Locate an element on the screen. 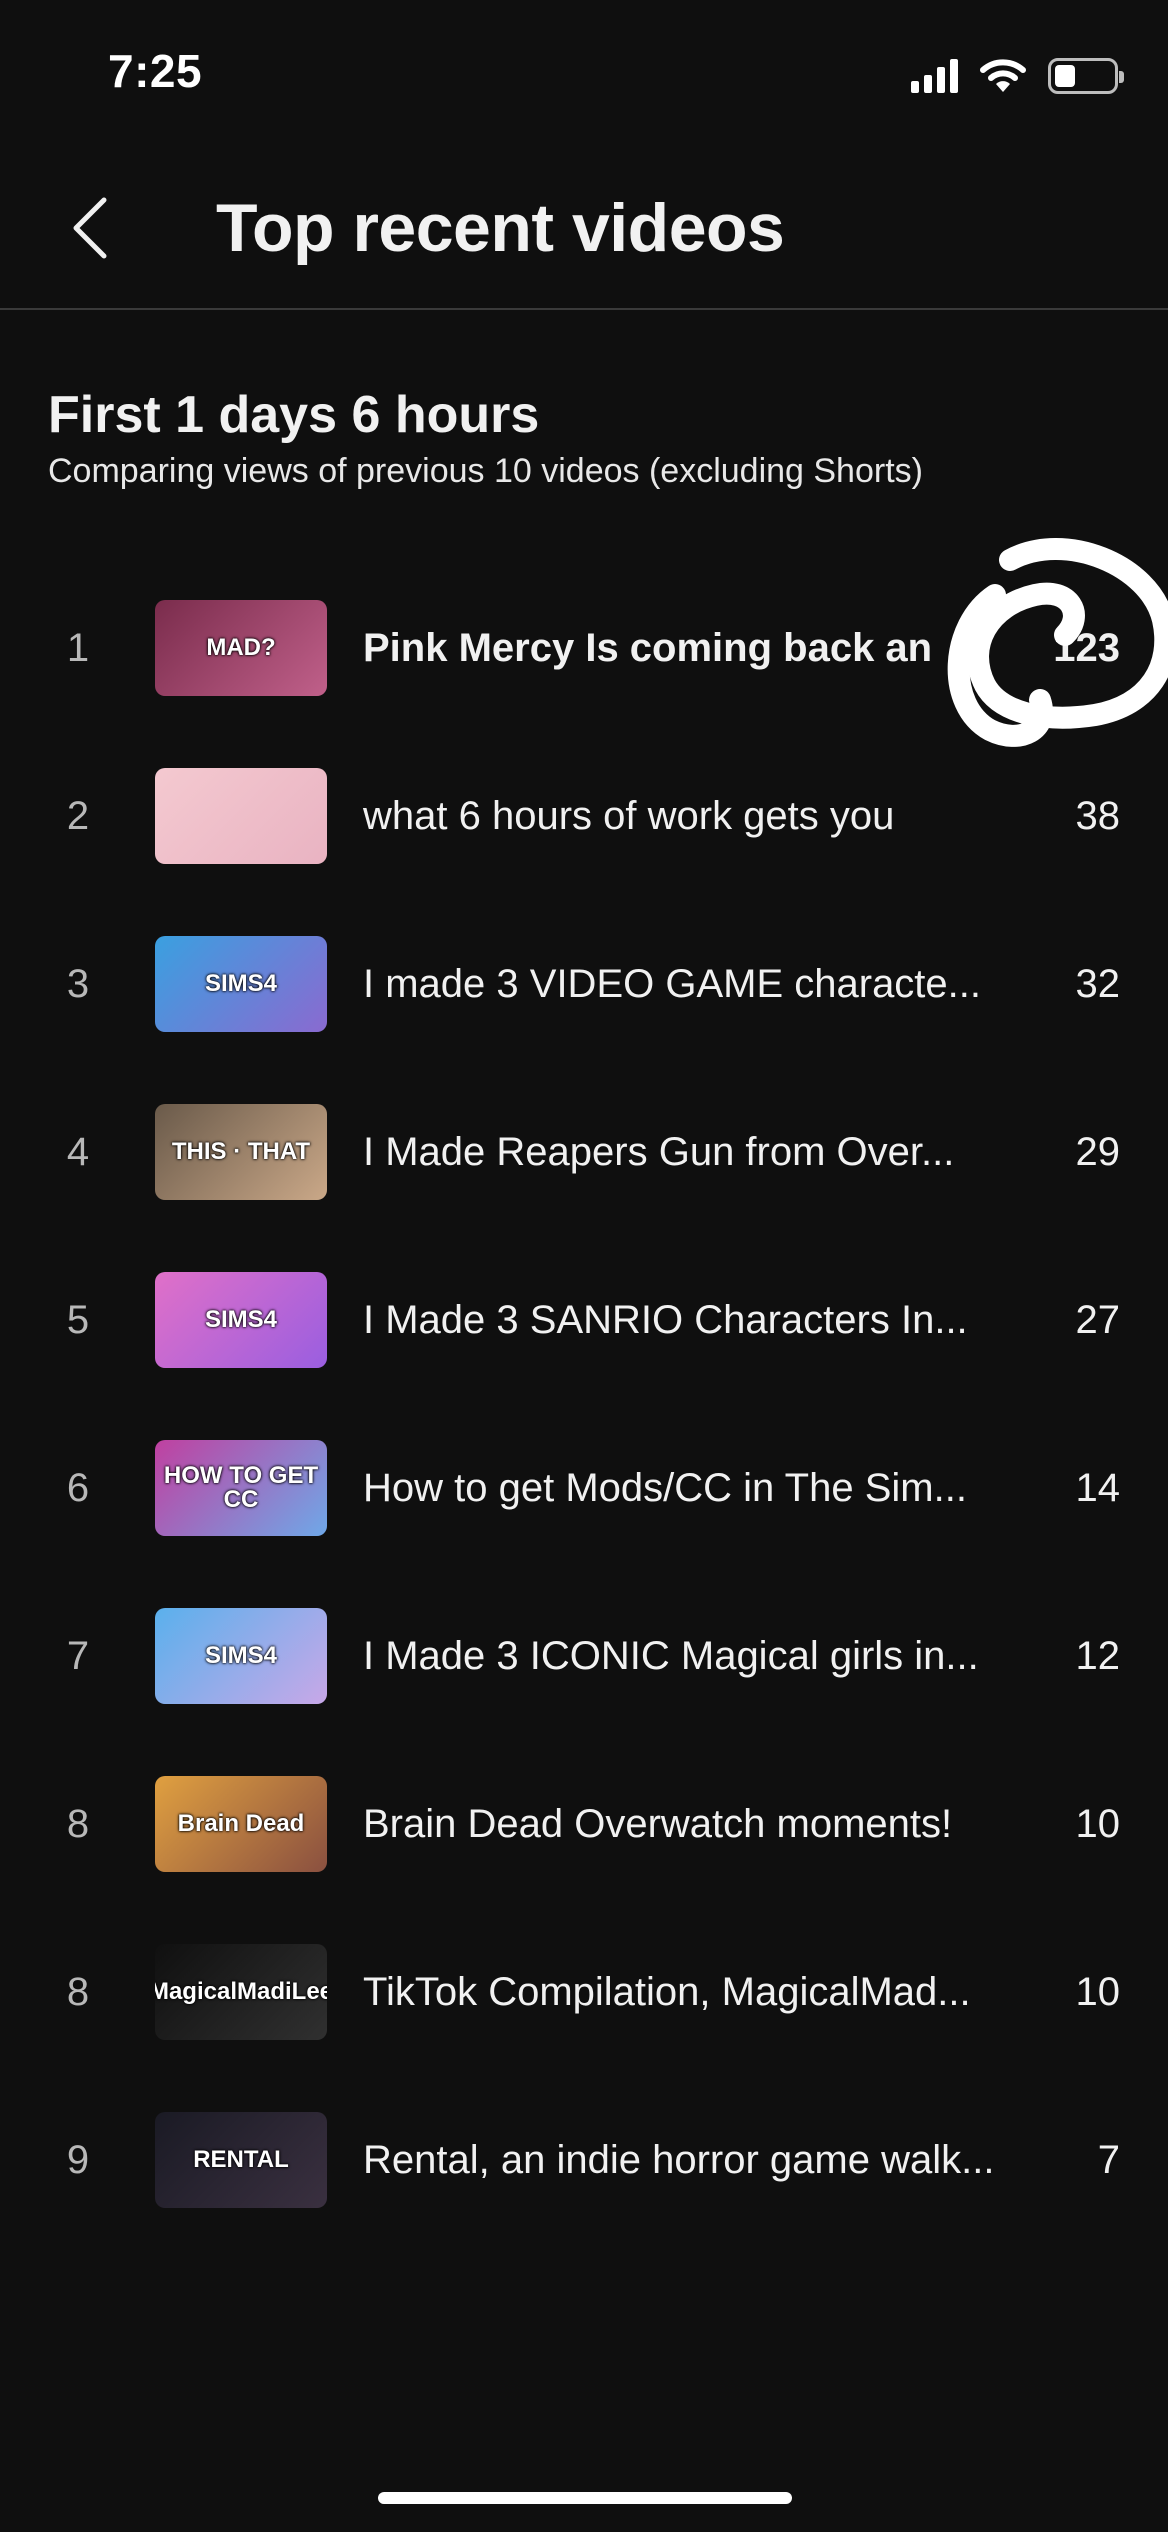 The image size is (1168, 2532). video-views: 7 is located at coordinates (1108, 2160).